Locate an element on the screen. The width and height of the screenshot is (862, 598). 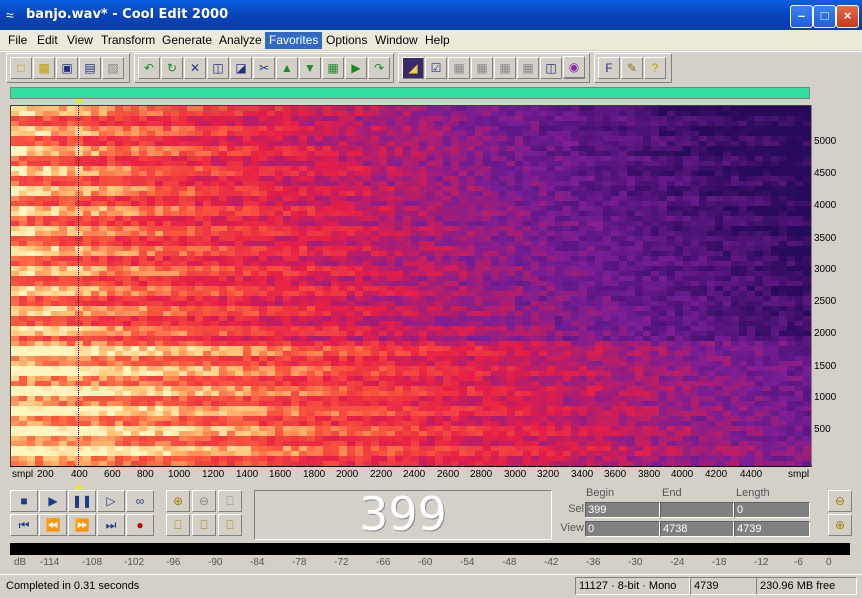
stop-icon: ■ is located at coordinates (24, 501).